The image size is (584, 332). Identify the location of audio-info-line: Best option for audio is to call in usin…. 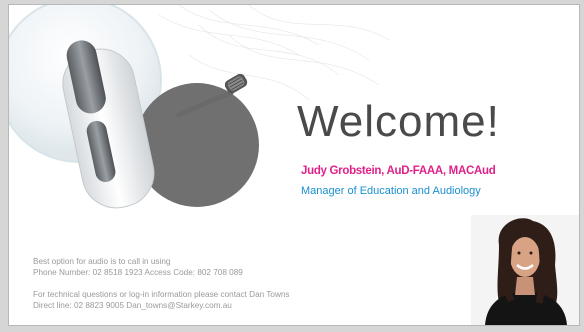
(102, 261).